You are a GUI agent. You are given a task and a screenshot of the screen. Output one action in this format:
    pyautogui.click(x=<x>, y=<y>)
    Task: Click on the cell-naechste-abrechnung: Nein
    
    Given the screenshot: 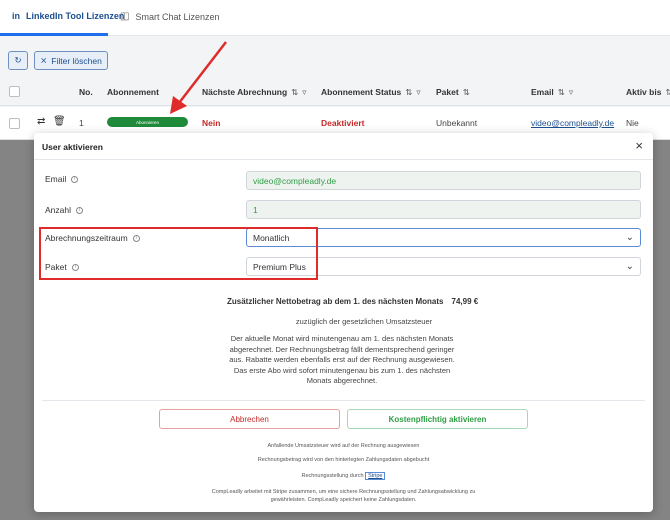 What is the action you would take?
    pyautogui.click(x=211, y=123)
    